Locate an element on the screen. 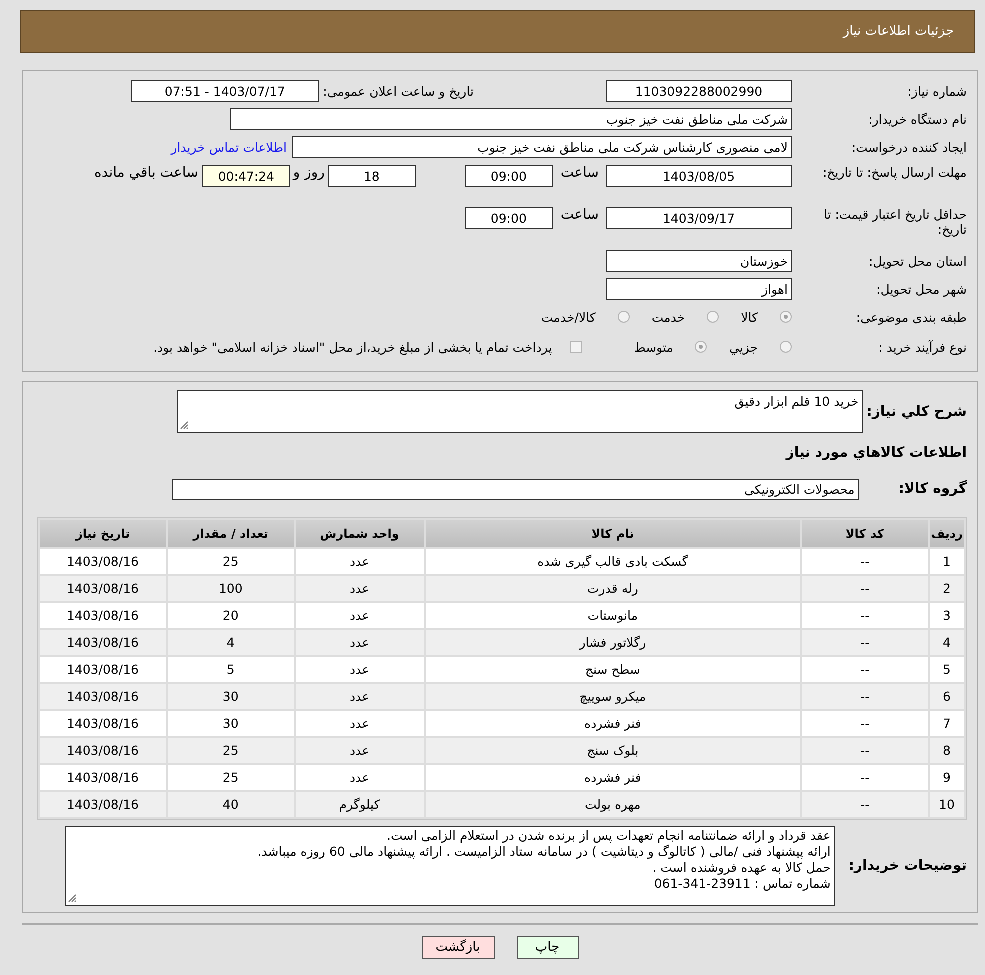 The width and height of the screenshot is (985, 975). buyer-field: شرکت ملی مناطق نفت خیز جنوب is located at coordinates (511, 119).